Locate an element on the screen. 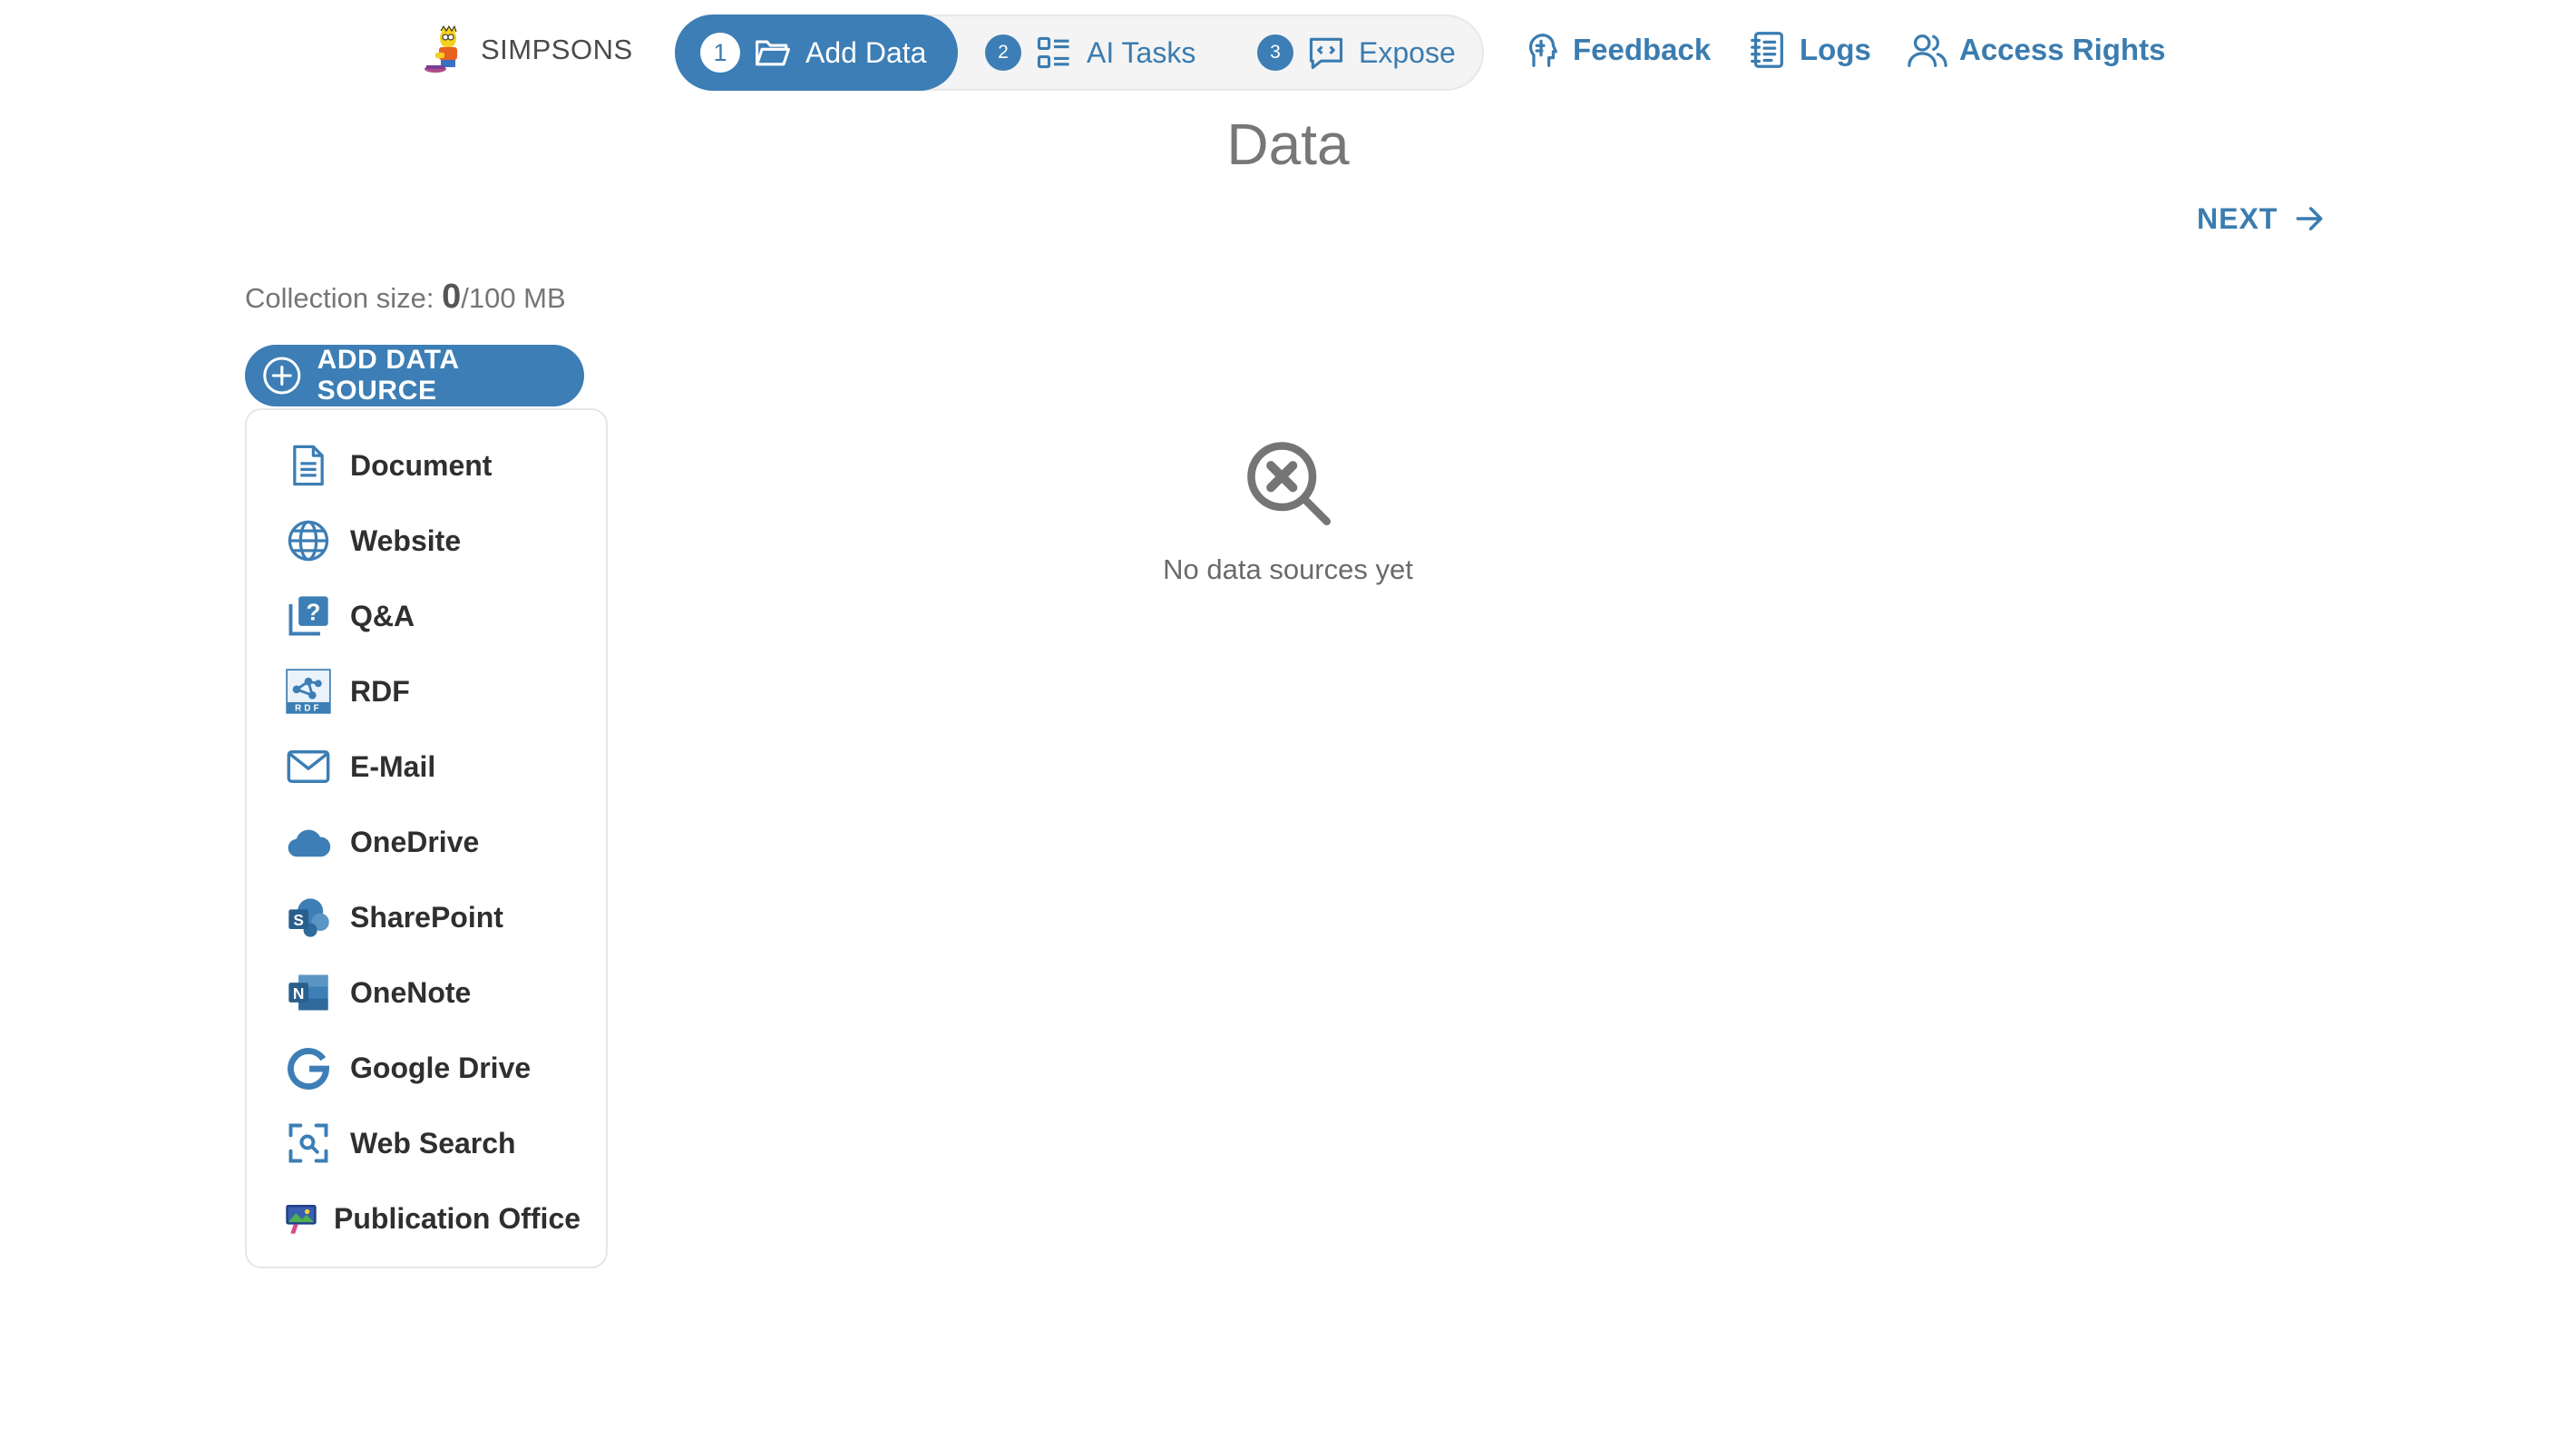  step-label: AI Tasks is located at coordinates (1141, 52).